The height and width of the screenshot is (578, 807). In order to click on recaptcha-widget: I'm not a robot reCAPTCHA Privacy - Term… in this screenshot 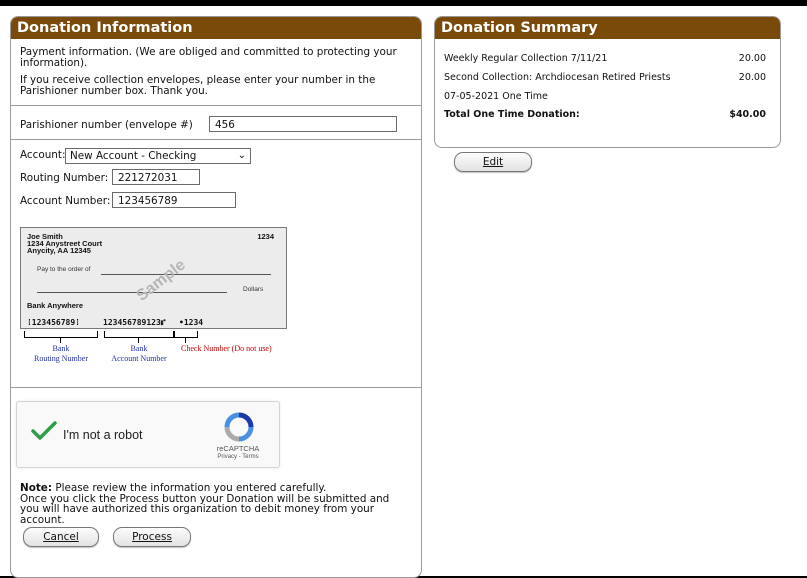, I will do `click(148, 434)`.